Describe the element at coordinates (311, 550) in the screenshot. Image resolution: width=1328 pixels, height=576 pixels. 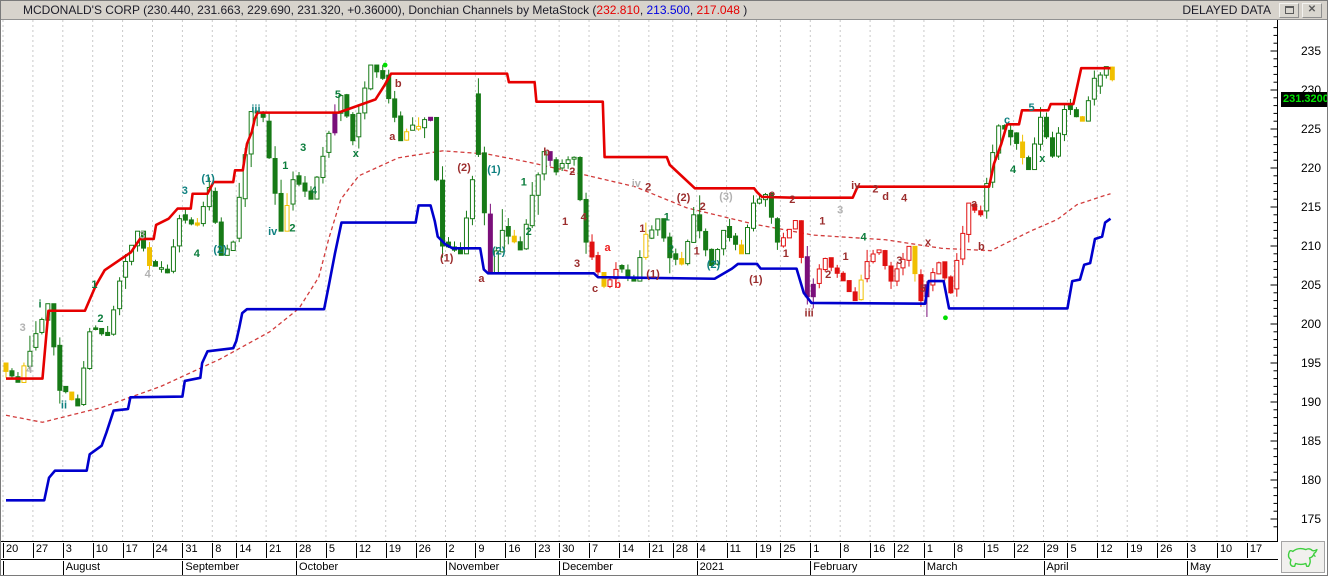
I see `week-tick-label: 28` at that location.